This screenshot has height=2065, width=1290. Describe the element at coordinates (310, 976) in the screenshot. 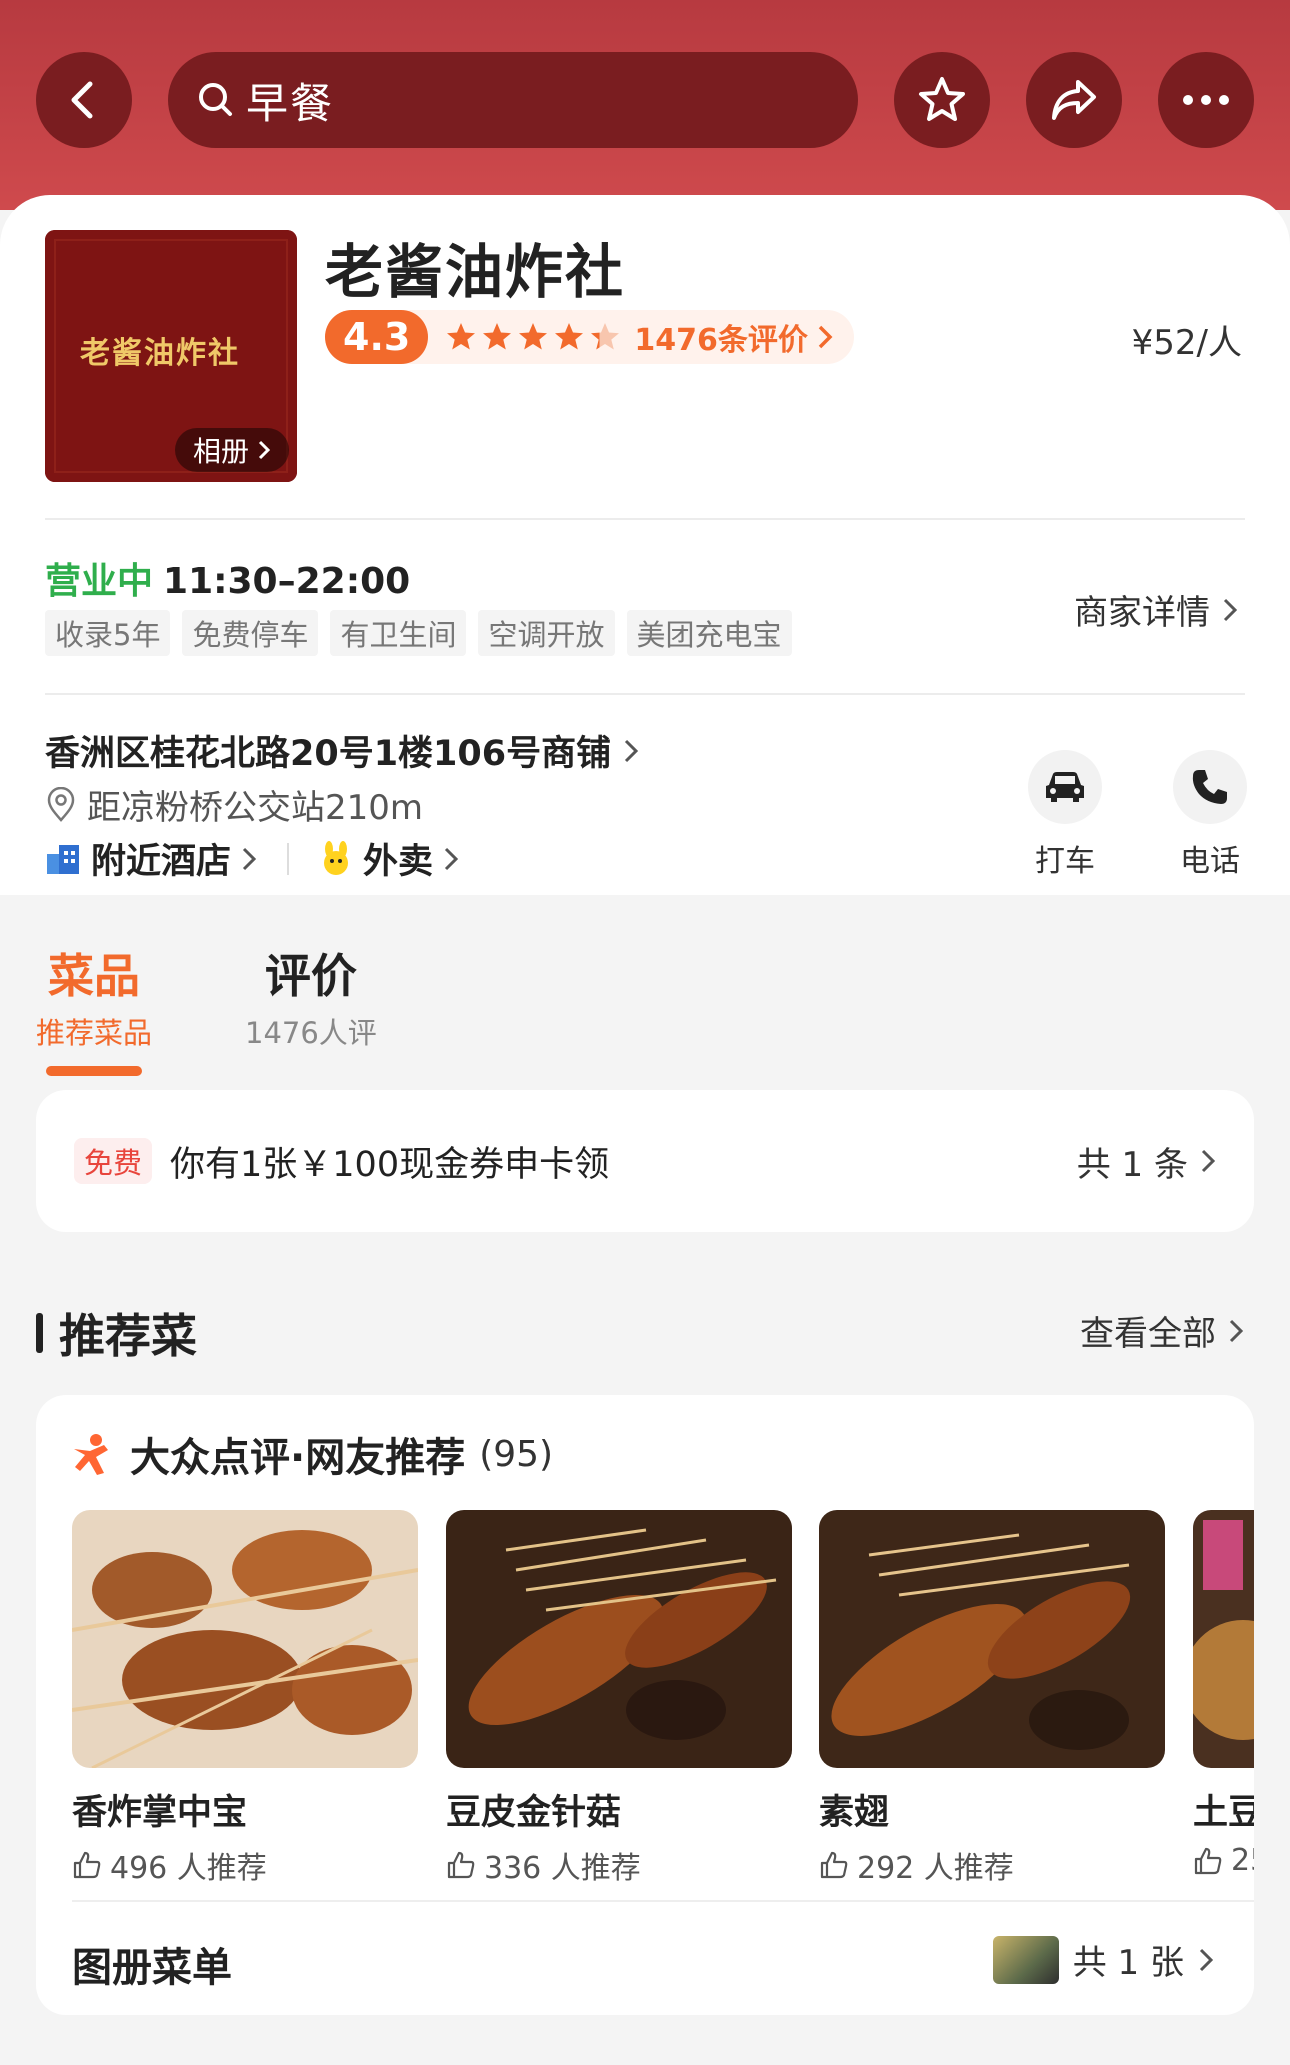

I see `tab-reviews-label: 评价` at that location.